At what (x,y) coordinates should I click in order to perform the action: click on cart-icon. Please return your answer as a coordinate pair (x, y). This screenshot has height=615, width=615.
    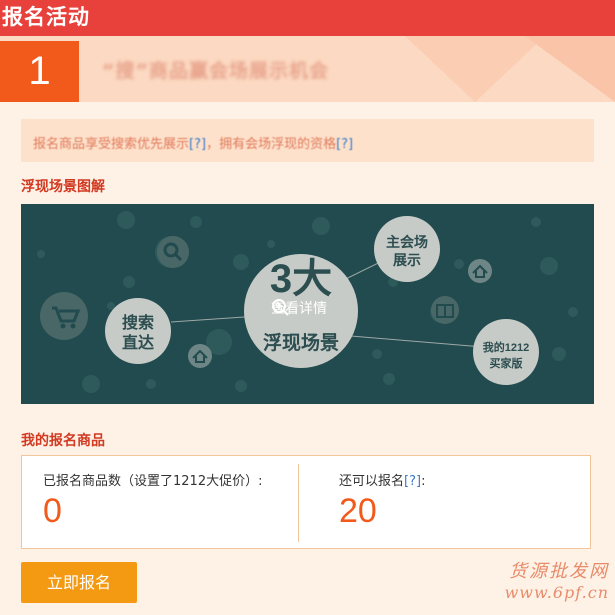
    Looking at the image, I should click on (64, 316).